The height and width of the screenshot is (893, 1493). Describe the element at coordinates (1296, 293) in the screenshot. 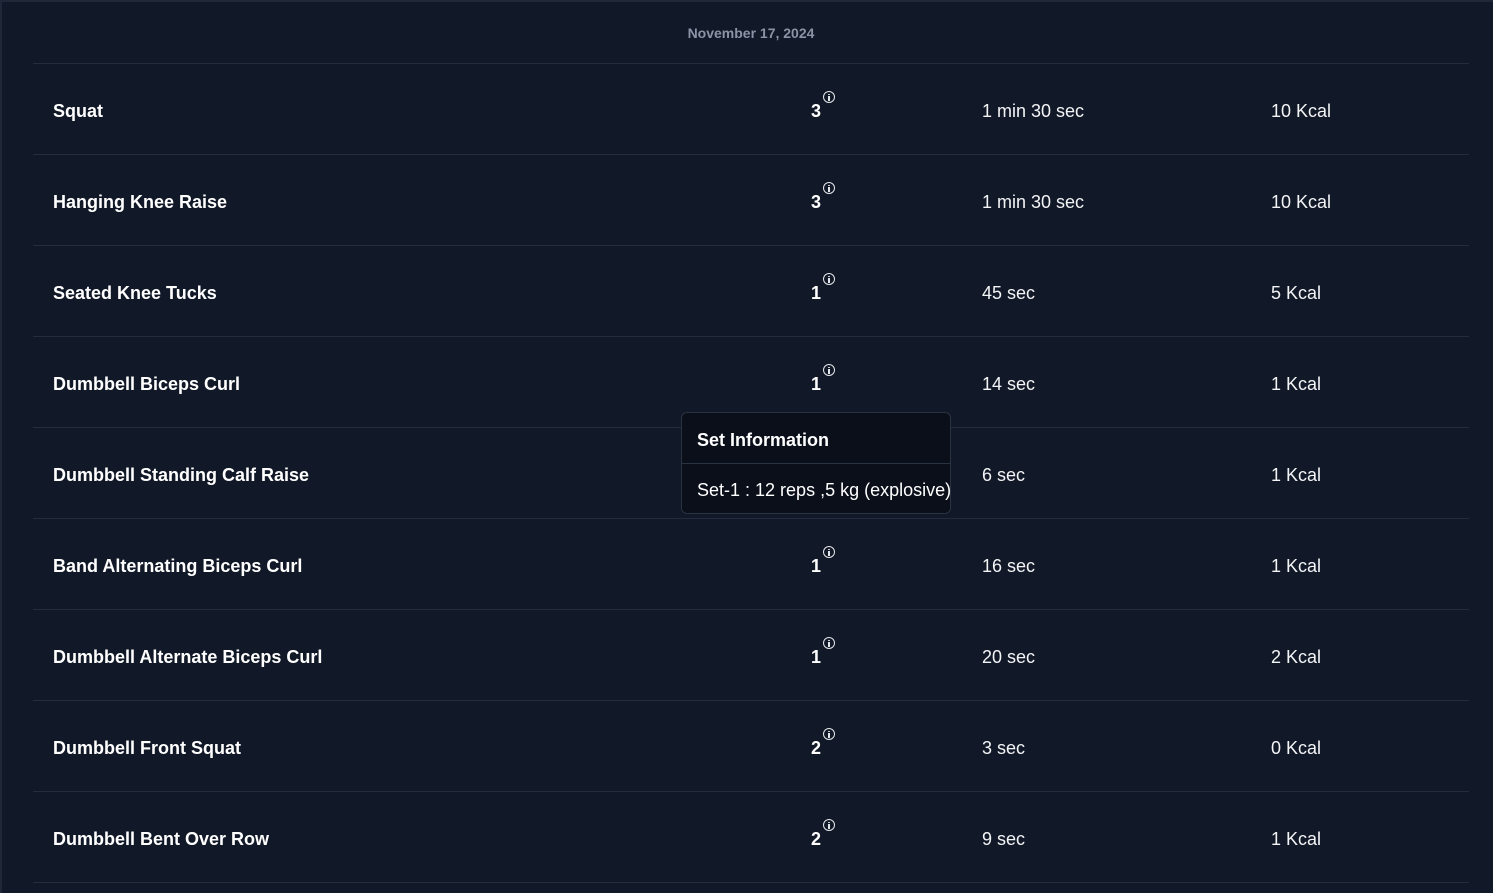

I see `calories: 5 Kcal` at that location.